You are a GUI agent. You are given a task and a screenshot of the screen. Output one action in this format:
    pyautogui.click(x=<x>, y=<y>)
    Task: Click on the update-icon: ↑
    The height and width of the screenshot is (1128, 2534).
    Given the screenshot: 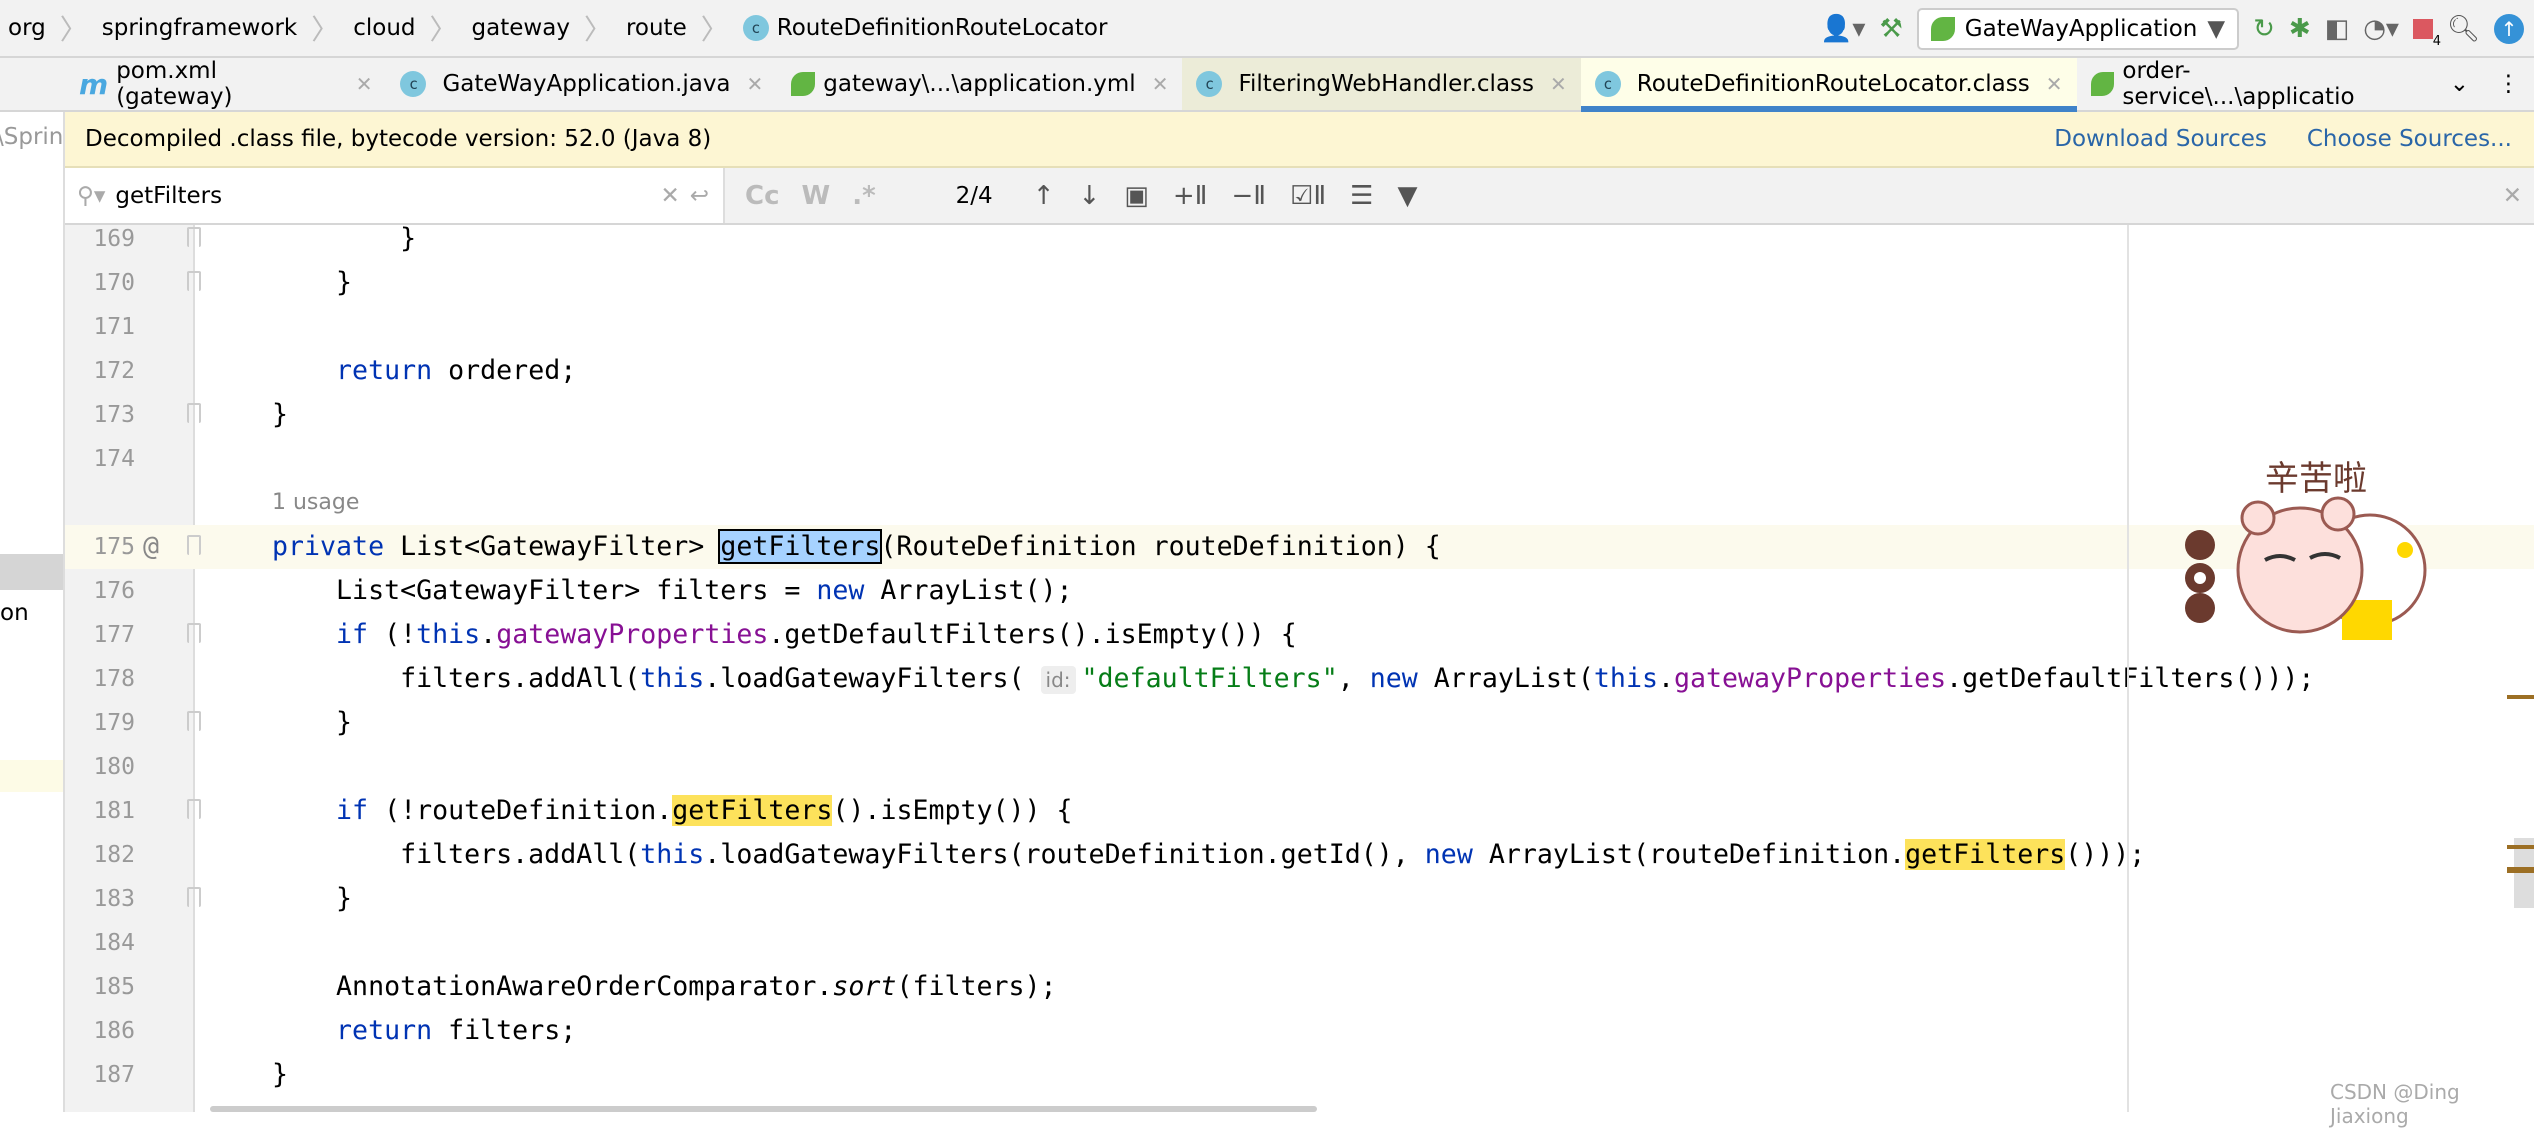 What is the action you would take?
    pyautogui.click(x=2509, y=29)
    